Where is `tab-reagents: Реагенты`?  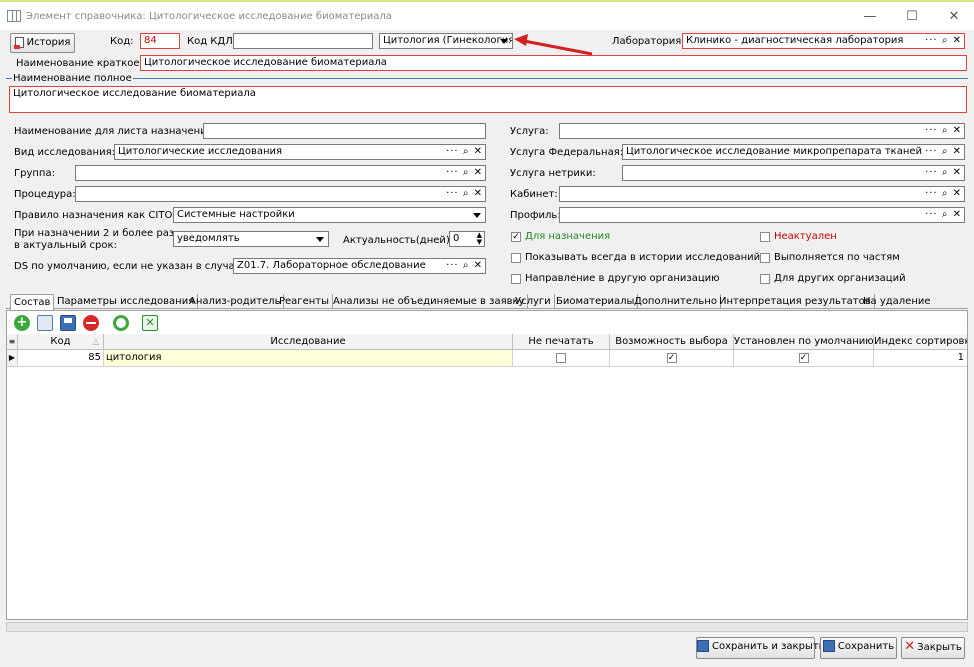
tab-reagents: Реагенты is located at coordinates (304, 301).